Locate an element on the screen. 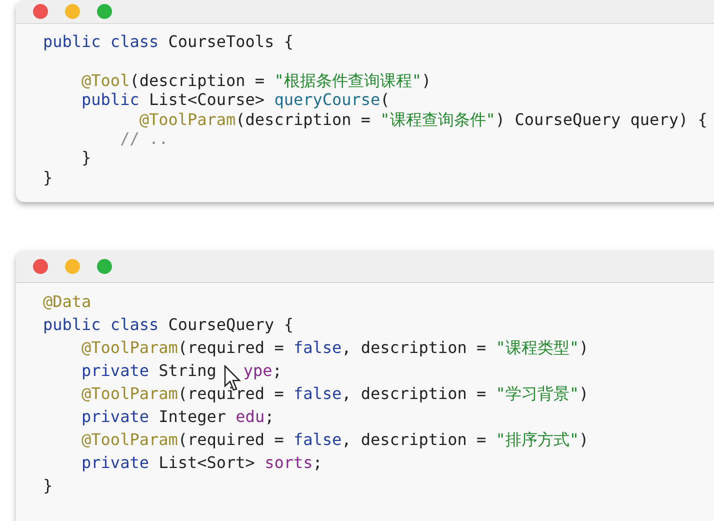 The image size is (714, 521). code-line: @ToolParam(required = false, description = "学习背景") is located at coordinates (334, 394).